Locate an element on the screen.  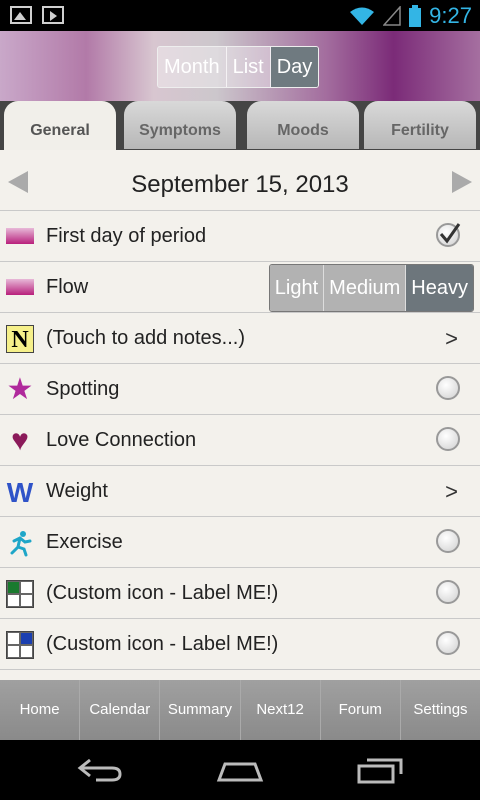
view-day-button: Day is located at coordinates (294, 67).